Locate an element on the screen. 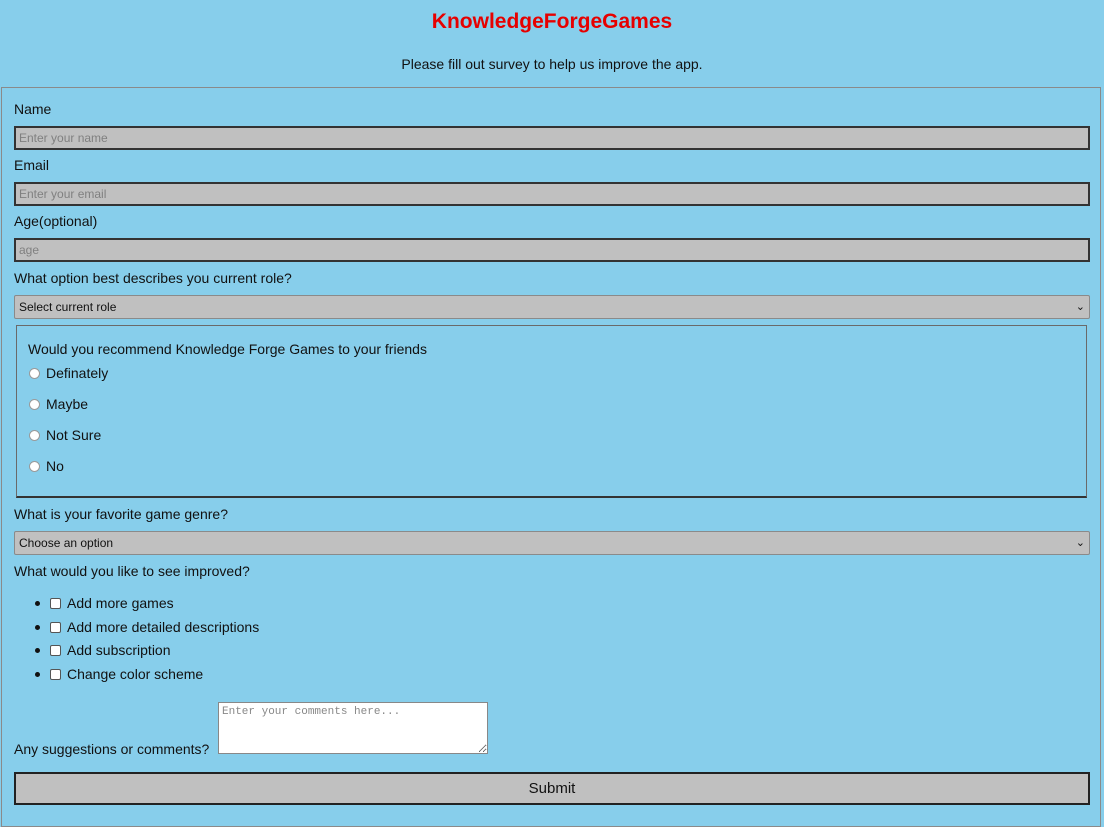 The image size is (1104, 827). improve-option-descriptions: Add more detailed descriptions is located at coordinates (147, 627).